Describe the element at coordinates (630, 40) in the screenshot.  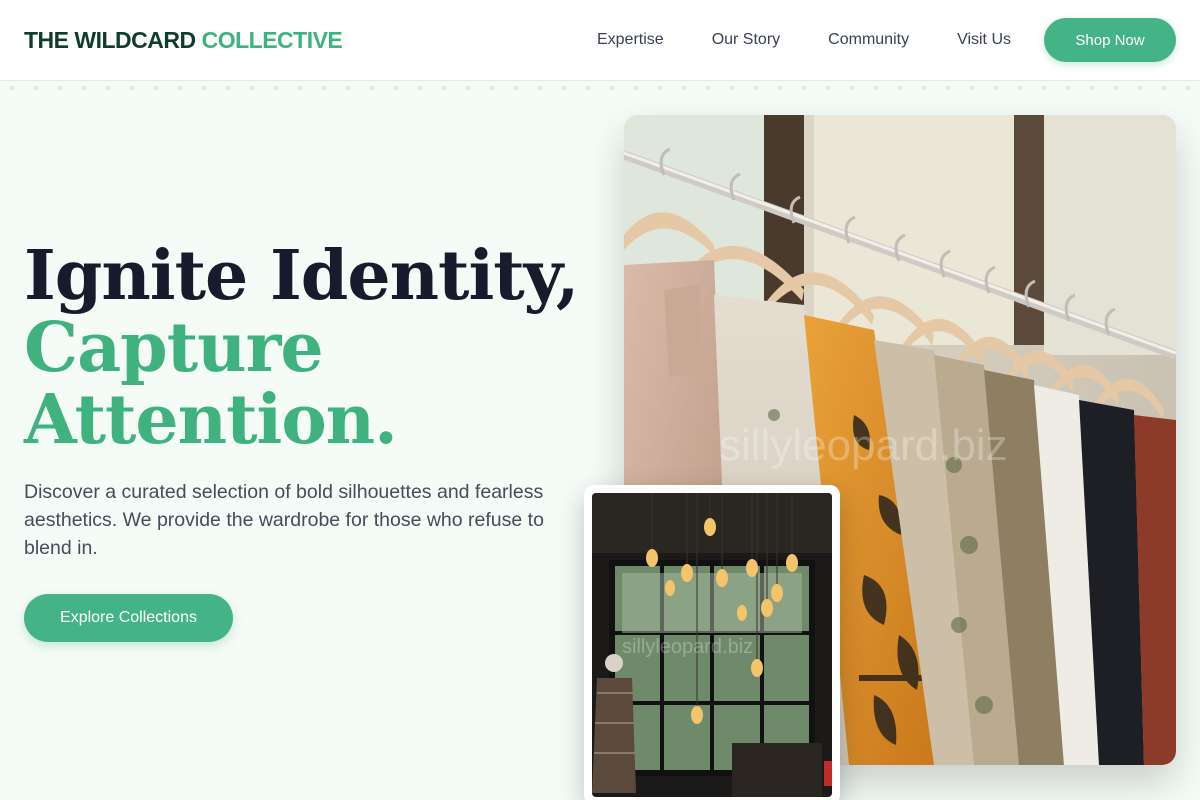
I see `nav-link-expertise: Expertise` at that location.